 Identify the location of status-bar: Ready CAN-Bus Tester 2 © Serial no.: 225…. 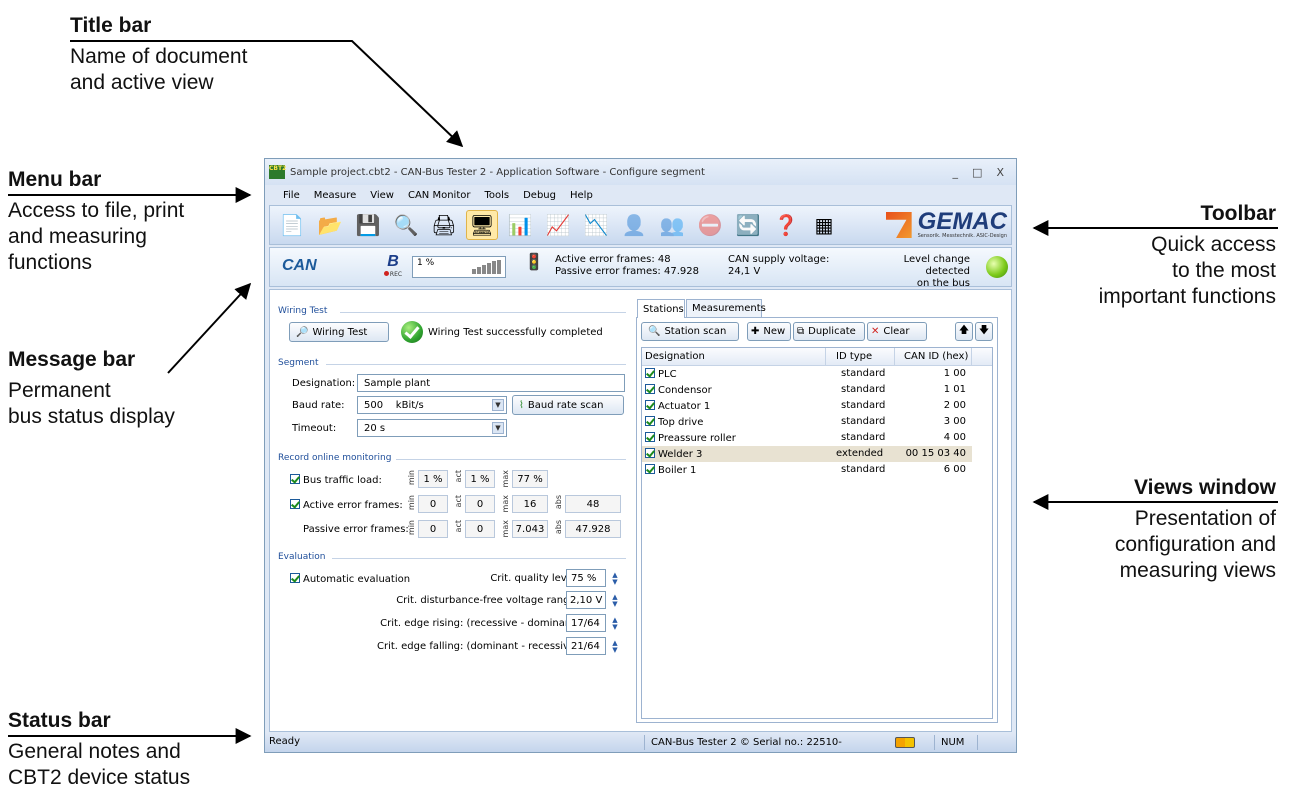
(640, 742).